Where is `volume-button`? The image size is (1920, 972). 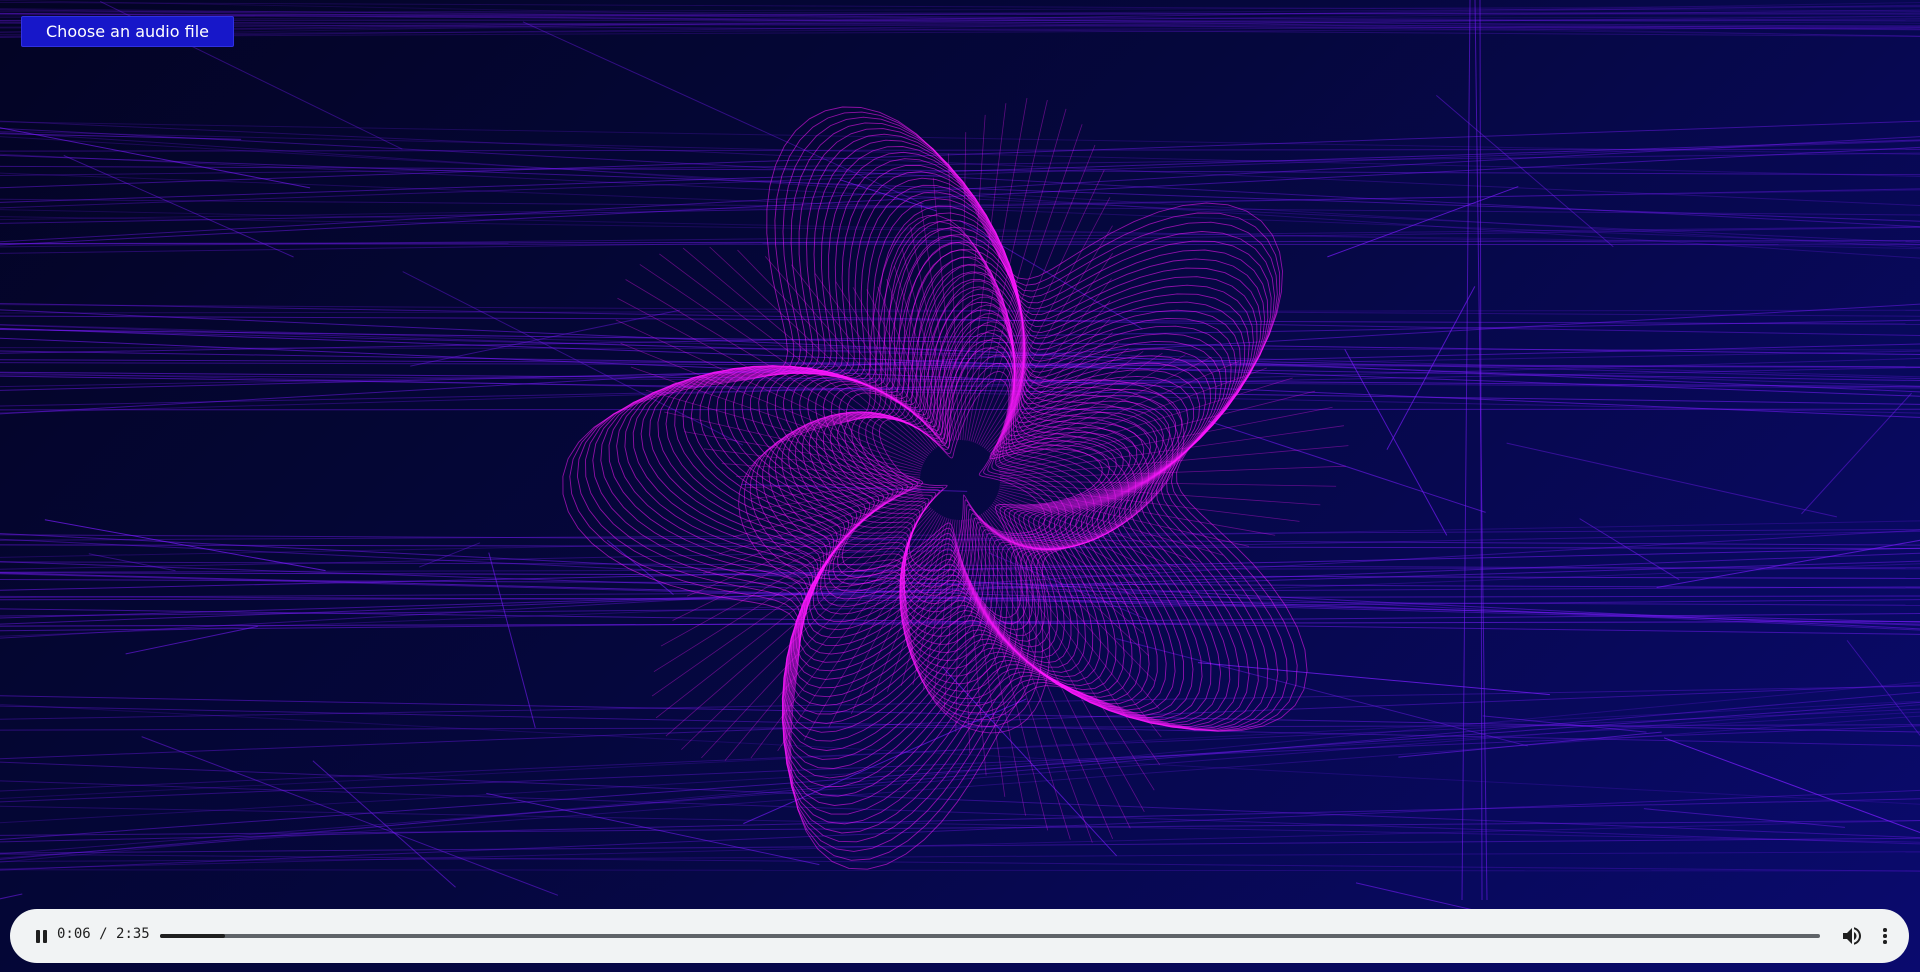 volume-button is located at coordinates (1852, 936).